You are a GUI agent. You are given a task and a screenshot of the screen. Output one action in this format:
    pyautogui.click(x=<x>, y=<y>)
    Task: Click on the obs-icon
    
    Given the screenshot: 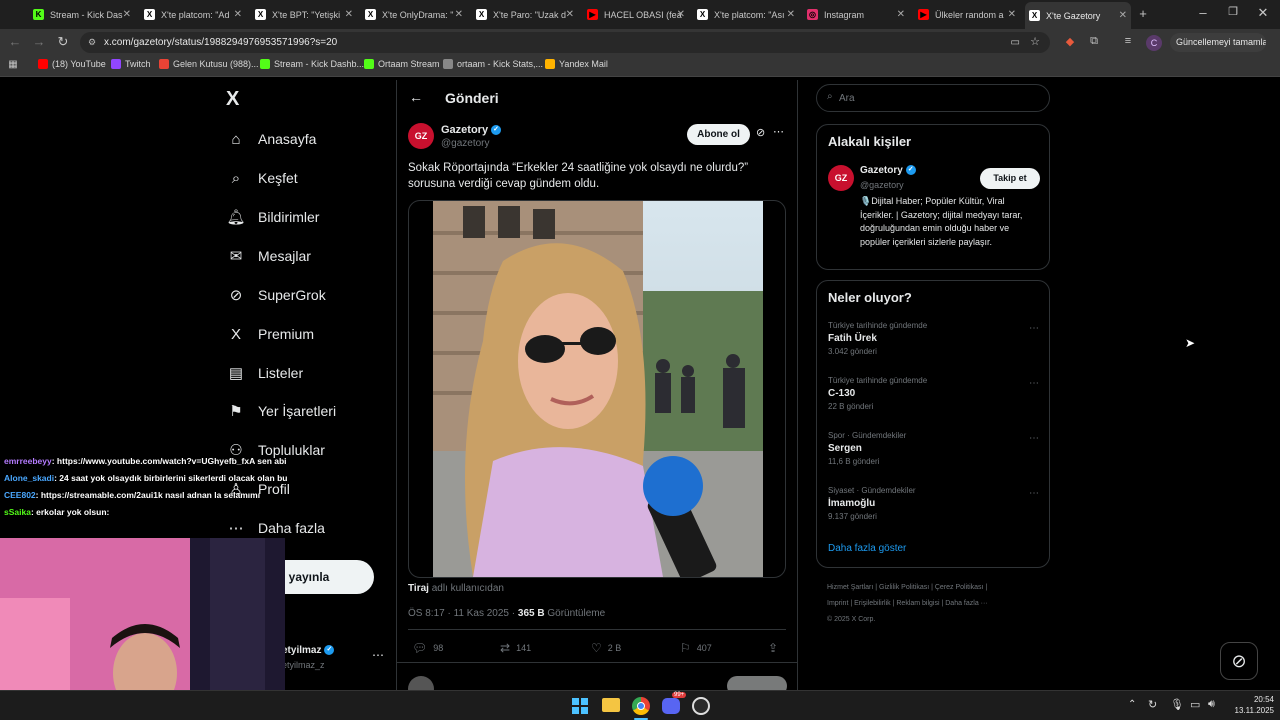 What is the action you would take?
    pyautogui.click(x=701, y=706)
    